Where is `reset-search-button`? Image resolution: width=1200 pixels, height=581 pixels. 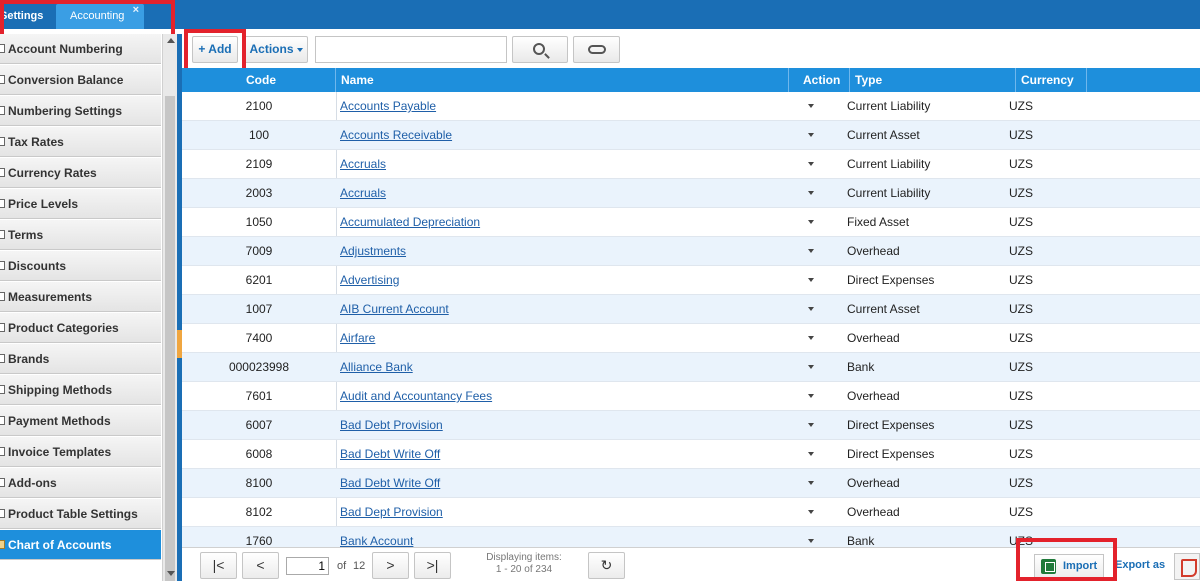
reset-search-button is located at coordinates (596, 49).